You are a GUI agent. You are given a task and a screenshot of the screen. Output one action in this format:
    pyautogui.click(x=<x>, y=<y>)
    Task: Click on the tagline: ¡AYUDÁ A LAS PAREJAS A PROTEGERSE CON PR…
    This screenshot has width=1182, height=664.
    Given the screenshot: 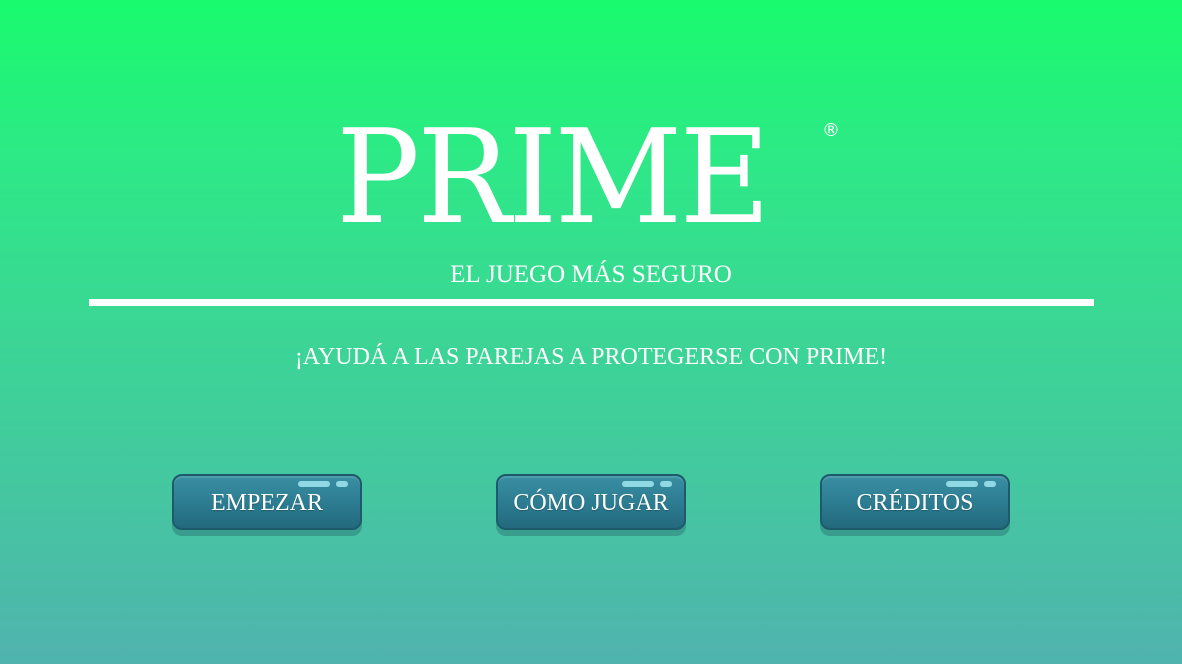 What is the action you would take?
    pyautogui.click(x=591, y=357)
    